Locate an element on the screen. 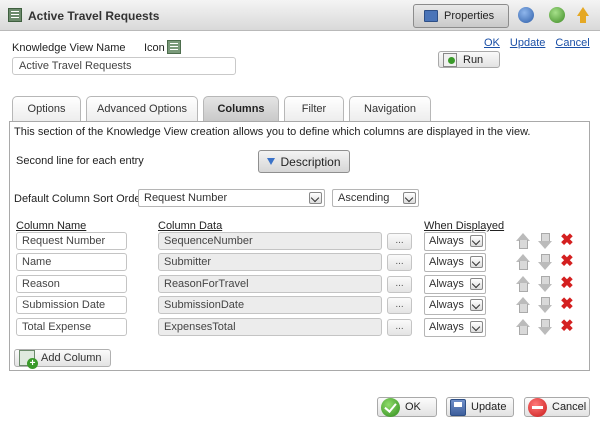 The height and width of the screenshot is (429, 600). tab-options: Options is located at coordinates (46, 108).